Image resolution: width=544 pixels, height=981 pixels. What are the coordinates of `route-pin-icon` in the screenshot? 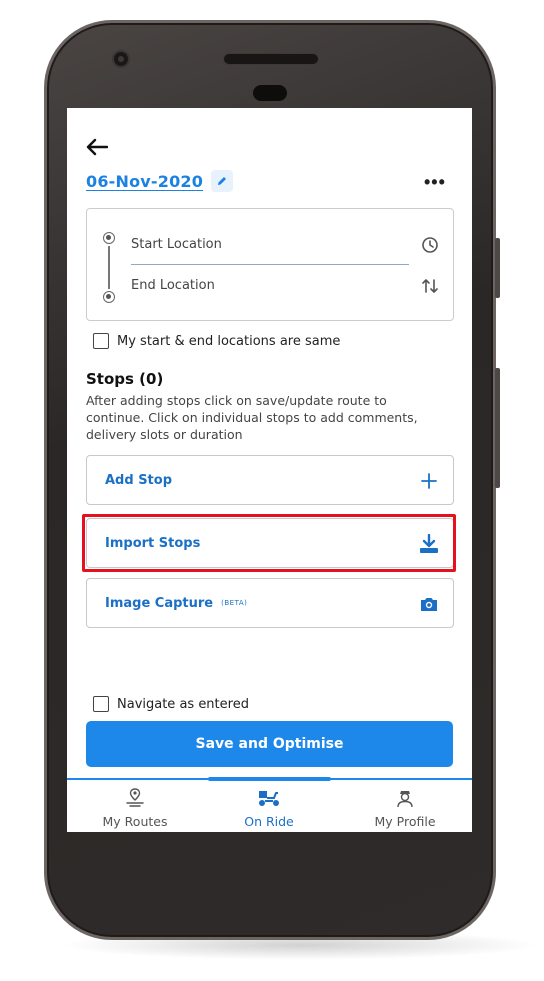 It's located at (135, 797).